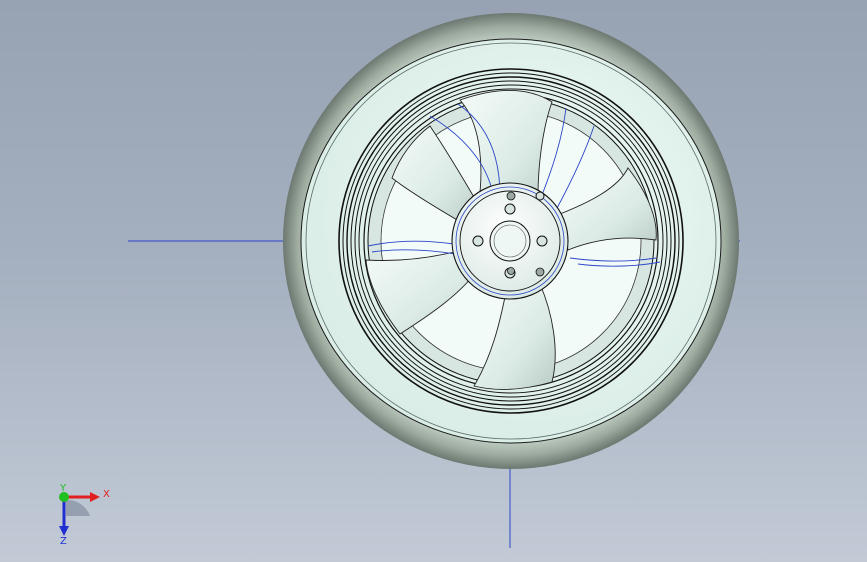  I want to click on hub, so click(510, 241).